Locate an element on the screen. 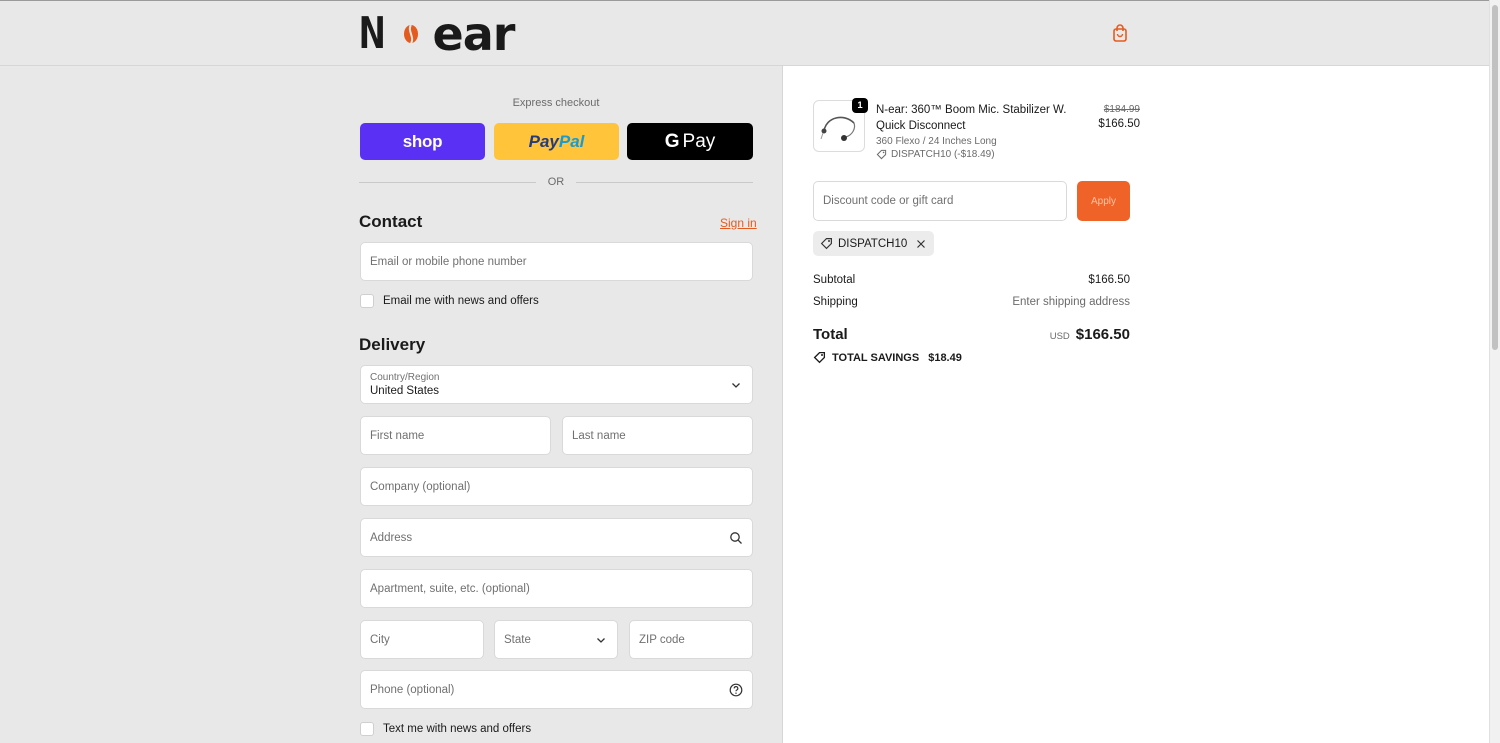 This screenshot has height=743, width=1500. country-label: Country/Region is located at coordinates (405, 377).